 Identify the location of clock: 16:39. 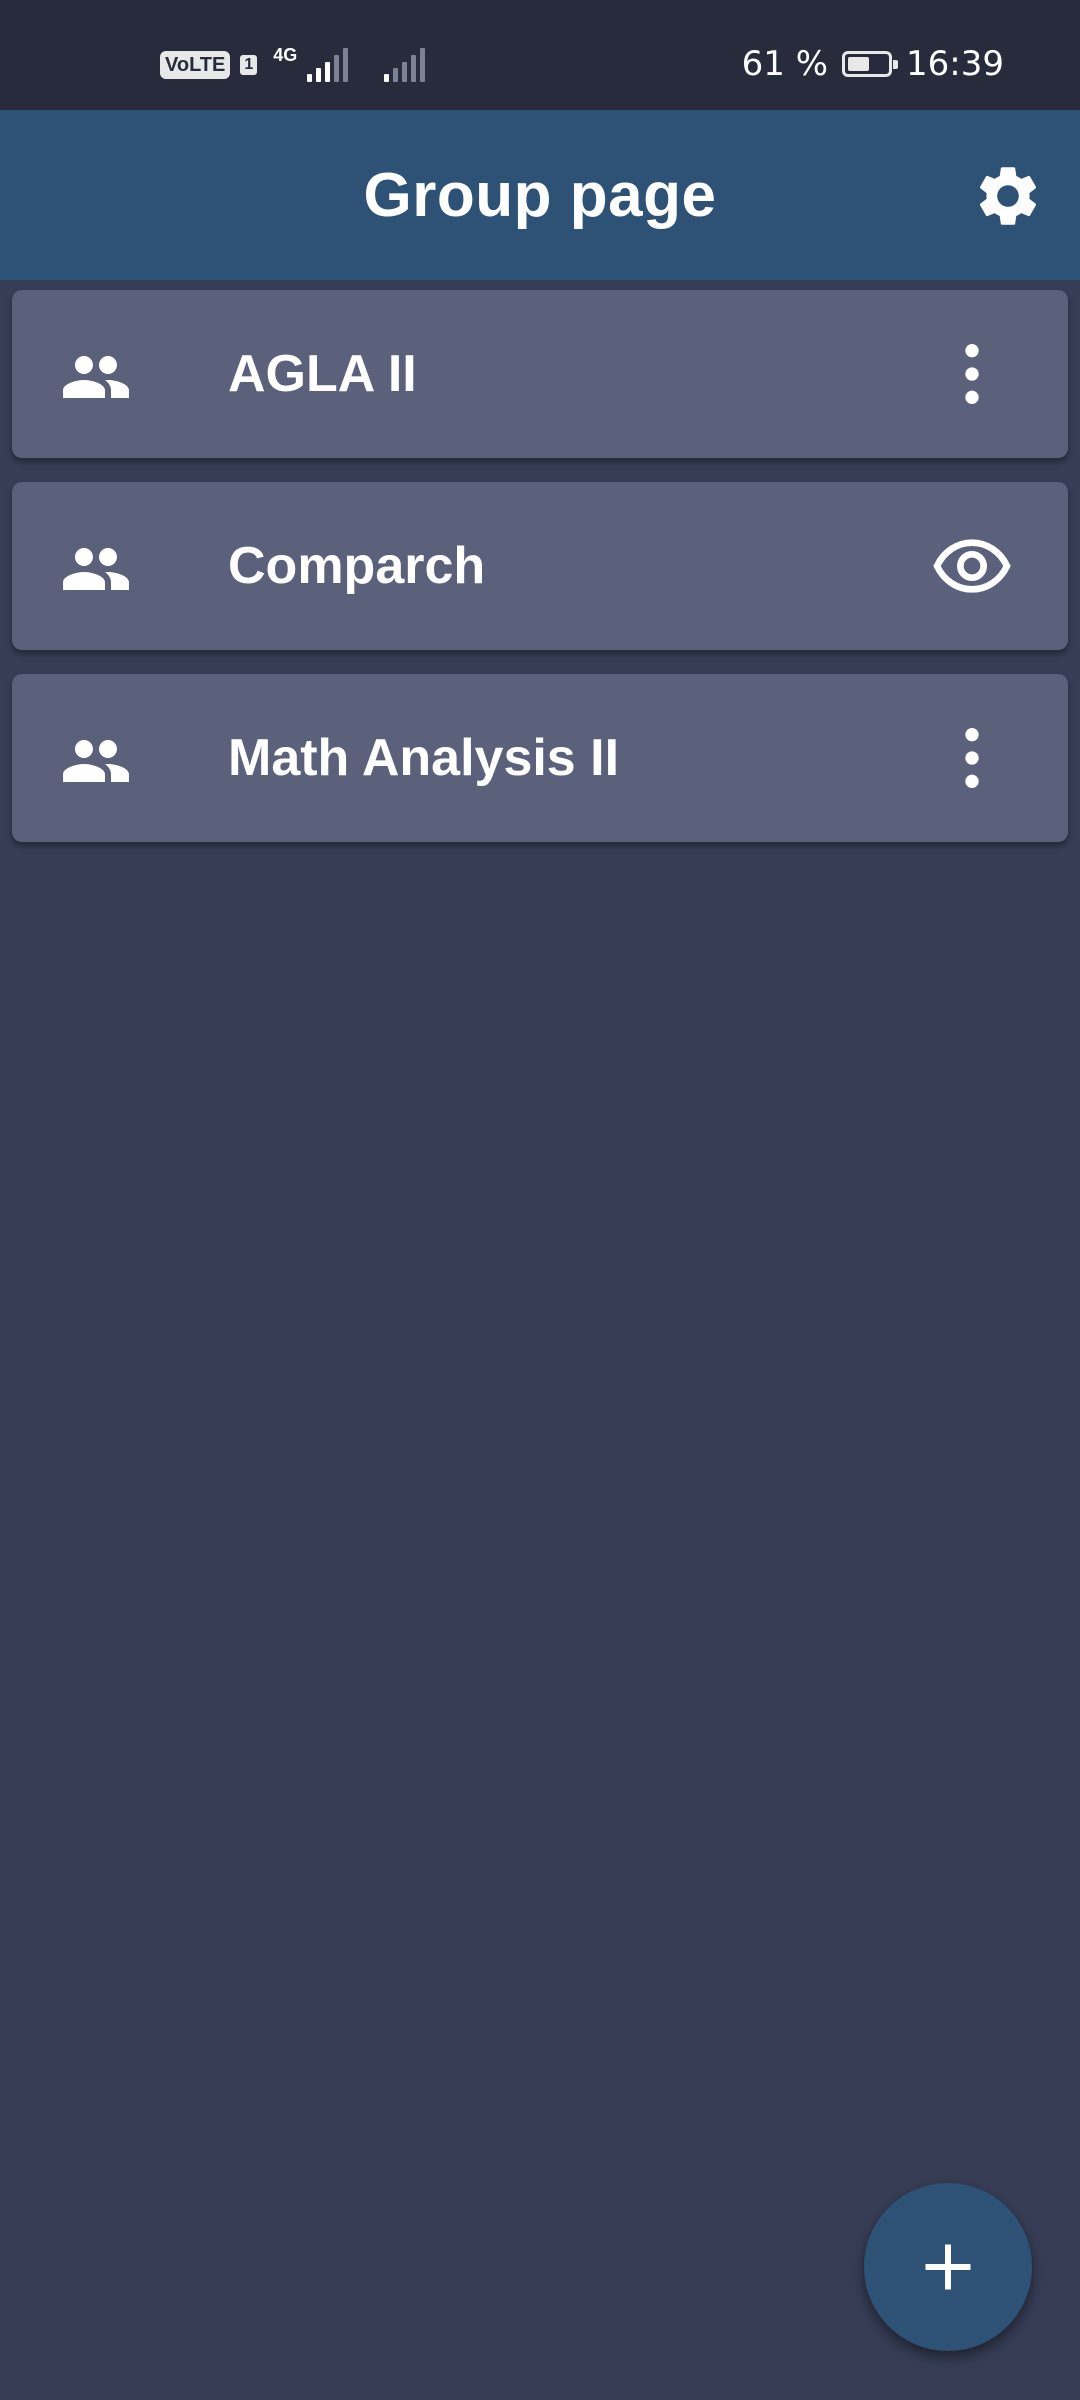
(955, 64).